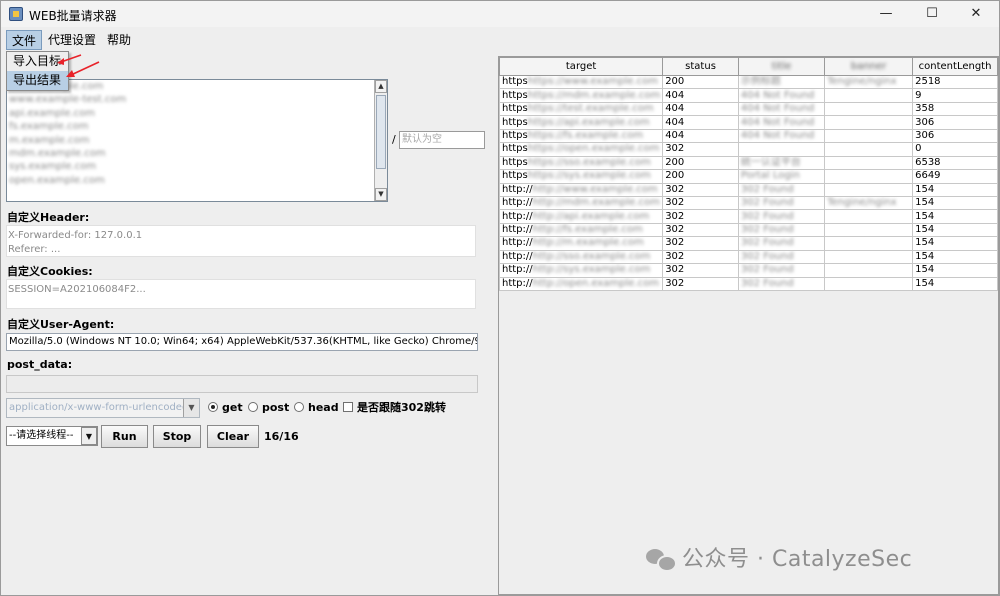 This screenshot has width=1000, height=596. I want to click on table-cell-contentlength: 306, so click(955, 136).